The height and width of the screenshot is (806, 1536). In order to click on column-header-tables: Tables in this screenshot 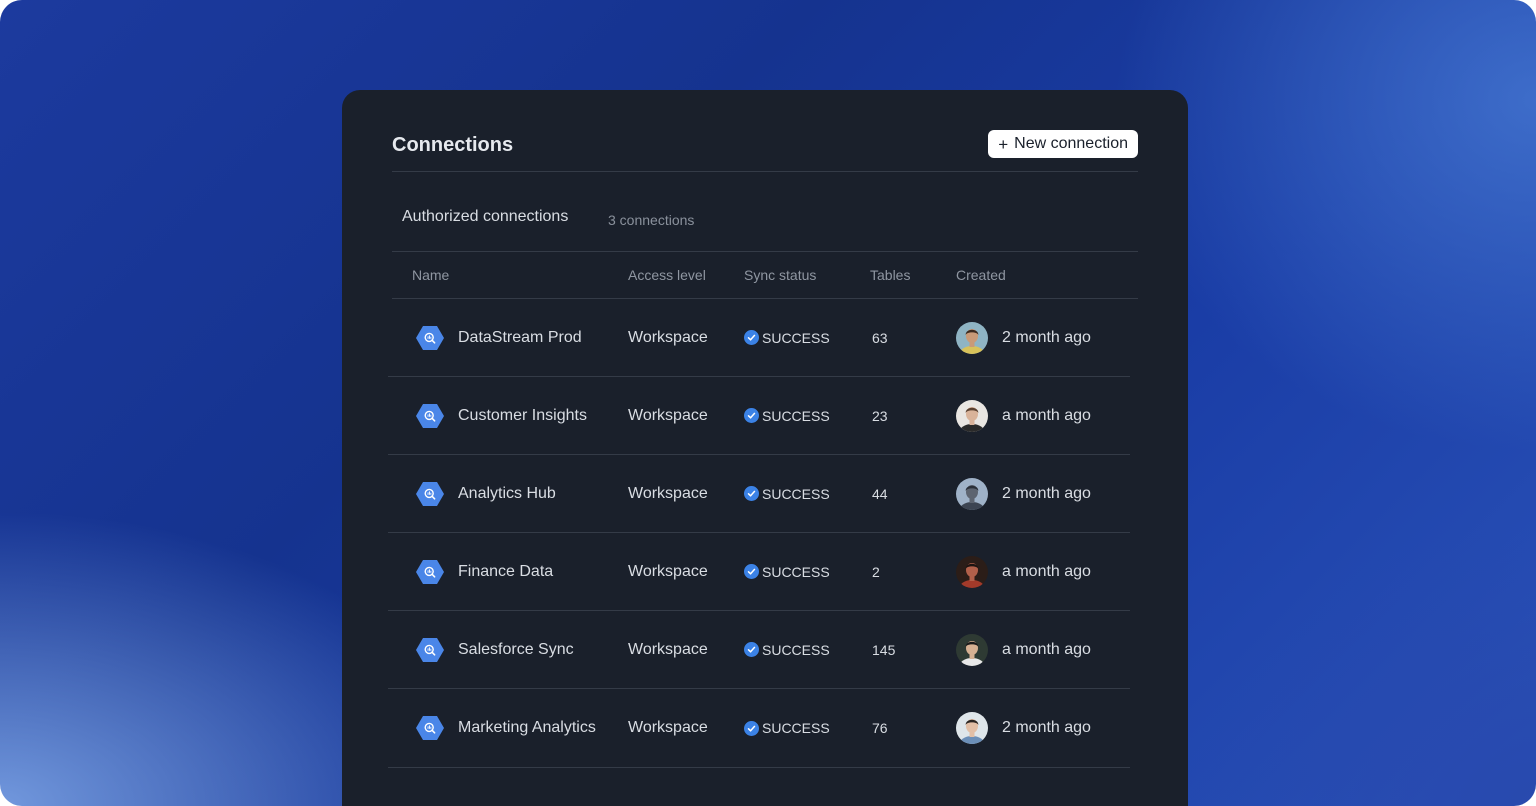, I will do `click(890, 275)`.